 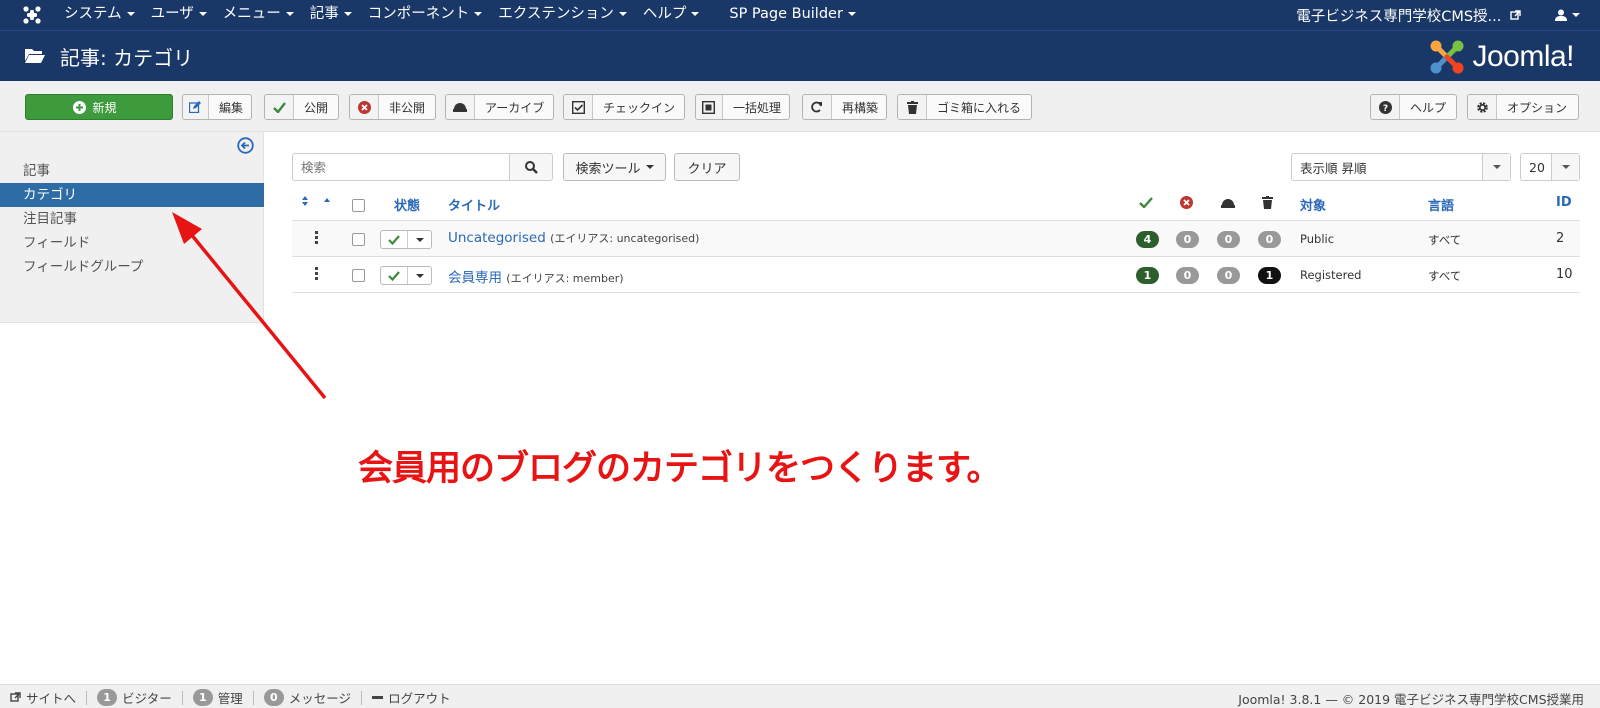 What do you see at coordinates (562, 15) in the screenshot?
I see `menu-extensions: エクステンション` at bounding box center [562, 15].